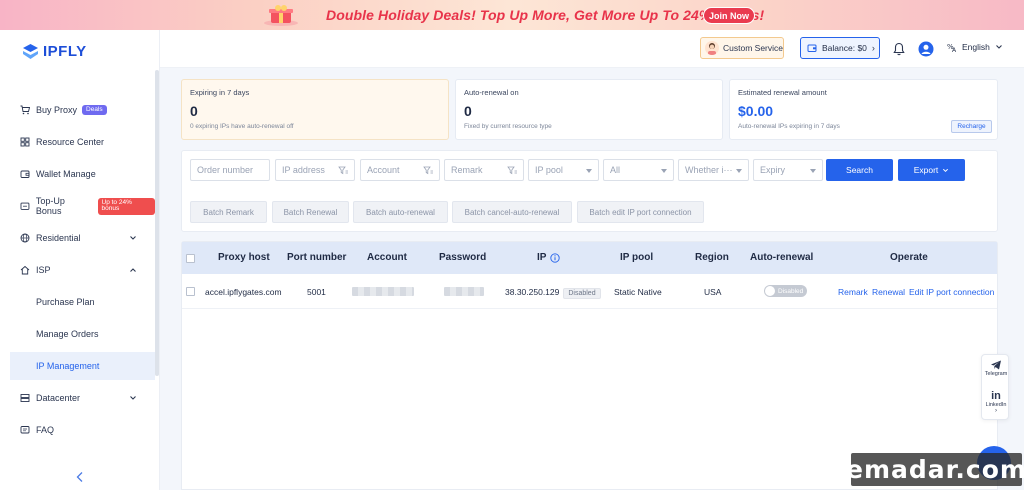 Image resolution: width=1024 pixels, height=490 pixels. I want to click on remark-link: Remark, so click(853, 292).